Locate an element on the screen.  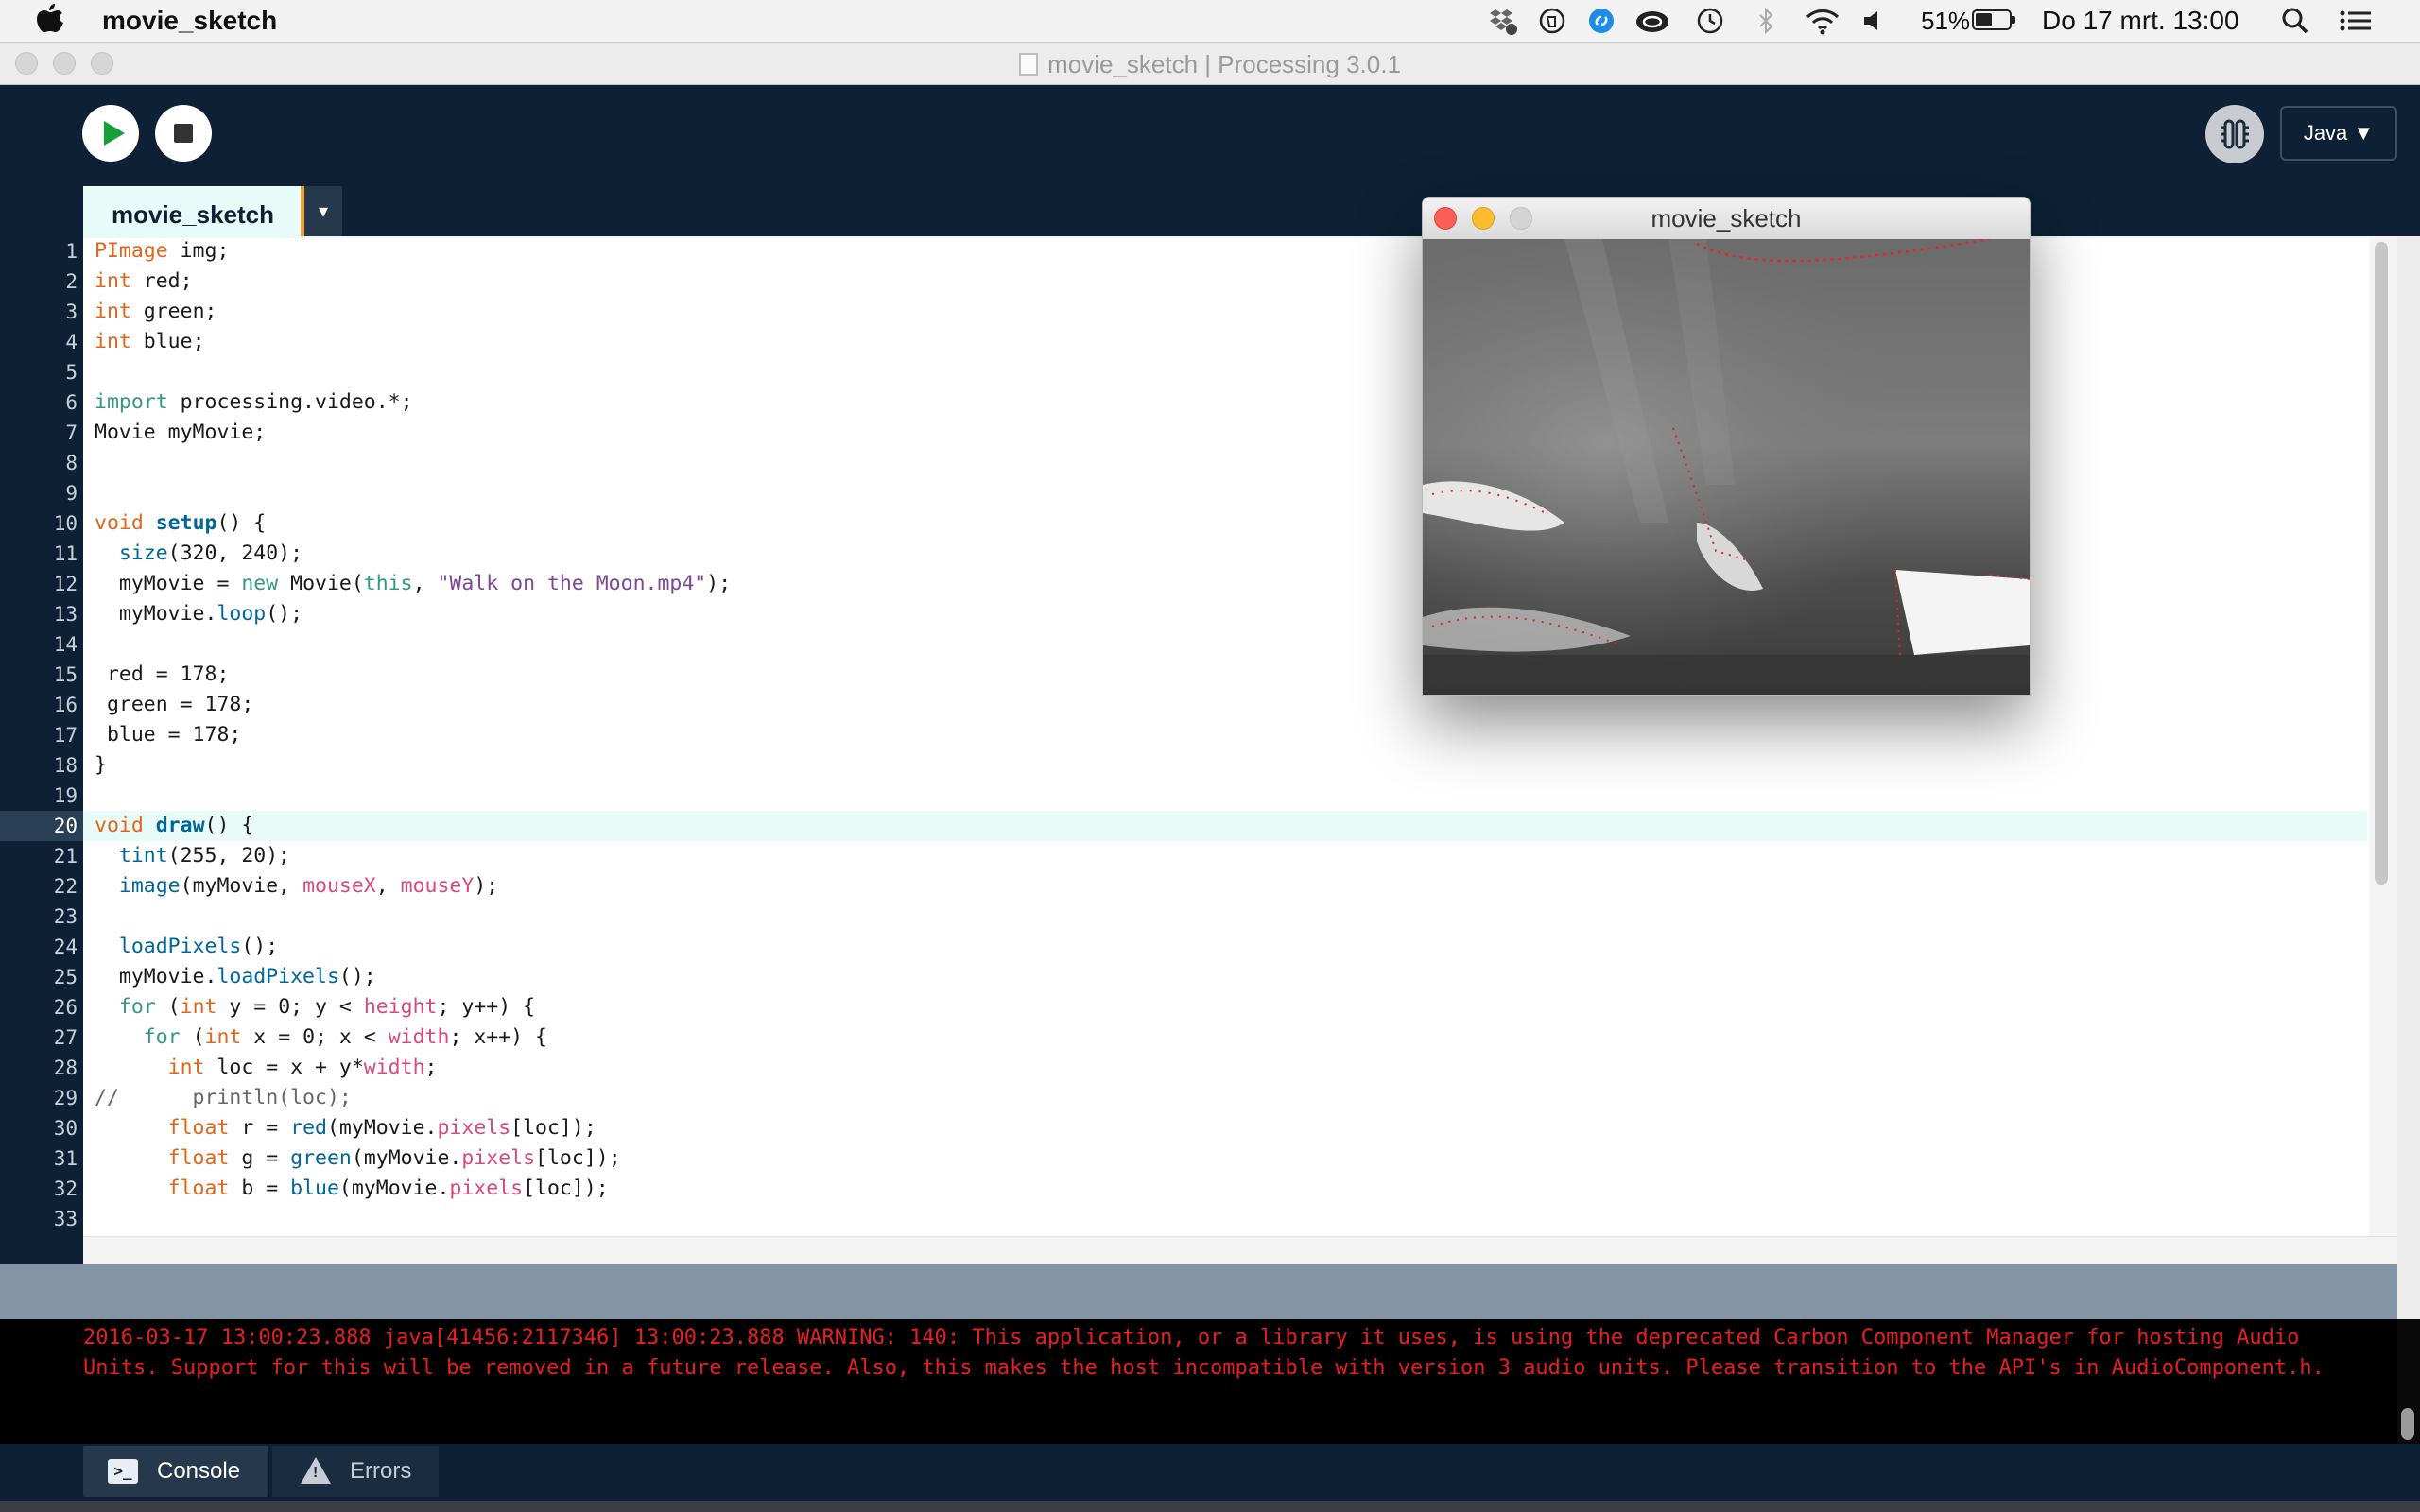
code-line: image(myMovie, mouseX, mouseY); is located at coordinates (296, 886).